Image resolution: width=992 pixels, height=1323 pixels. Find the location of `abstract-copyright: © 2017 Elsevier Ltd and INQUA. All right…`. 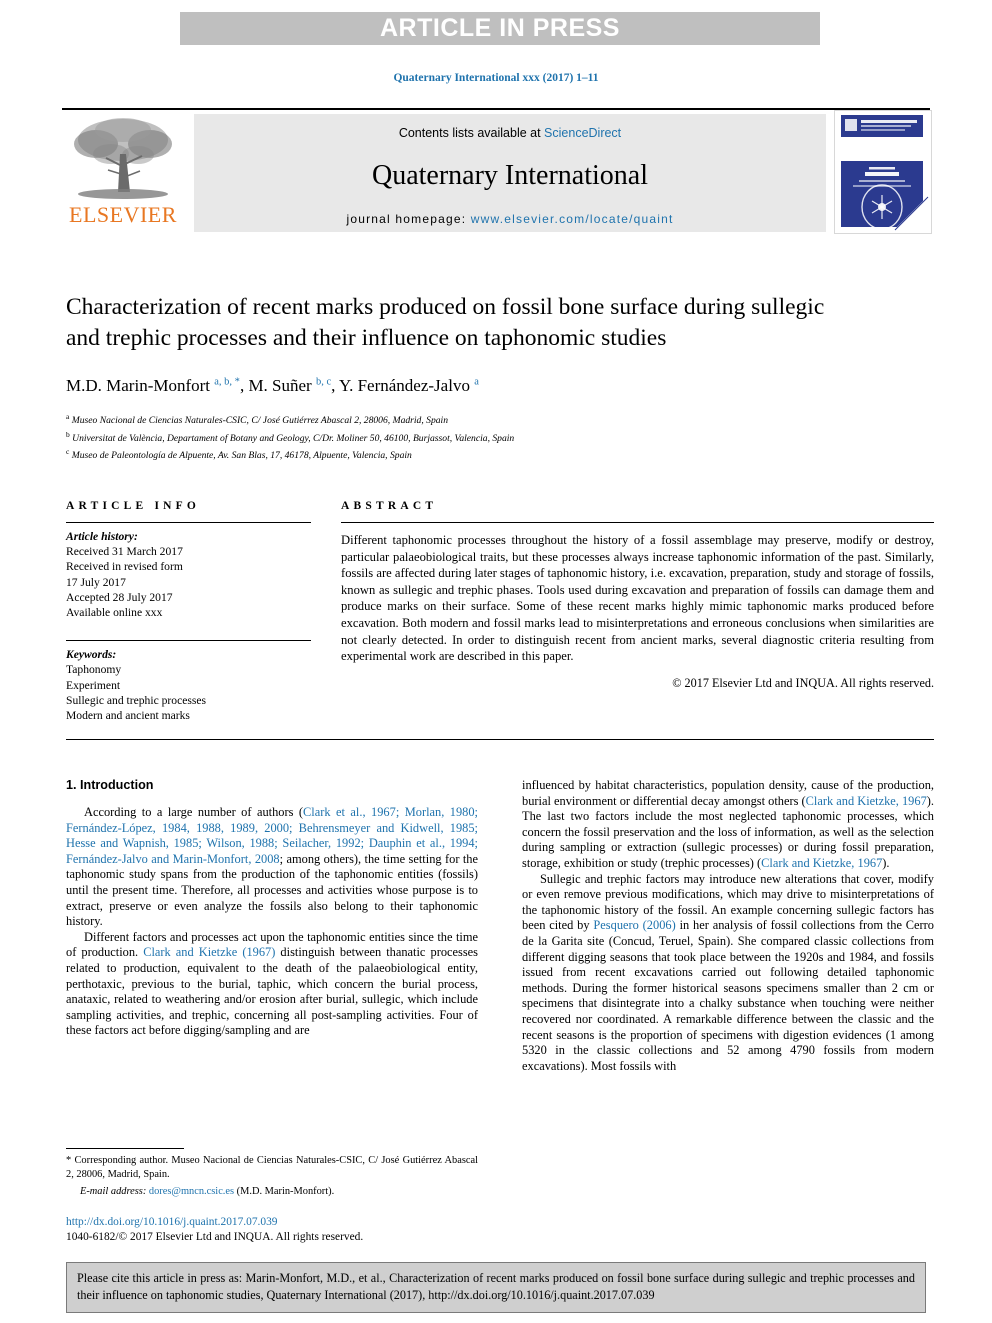

abstract-copyright: © 2017 Elsevier Ltd and INQUA. All right… is located at coordinates (803, 682).